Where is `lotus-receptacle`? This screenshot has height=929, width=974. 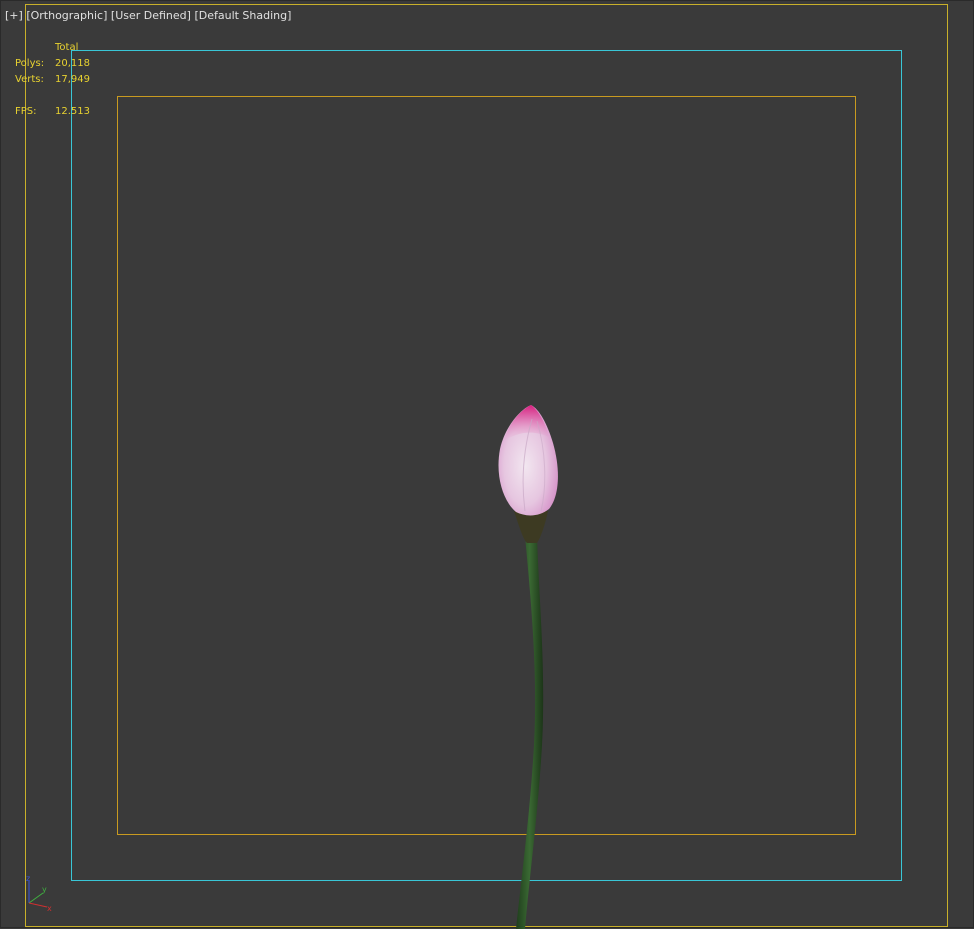 lotus-receptacle is located at coordinates (531, 527).